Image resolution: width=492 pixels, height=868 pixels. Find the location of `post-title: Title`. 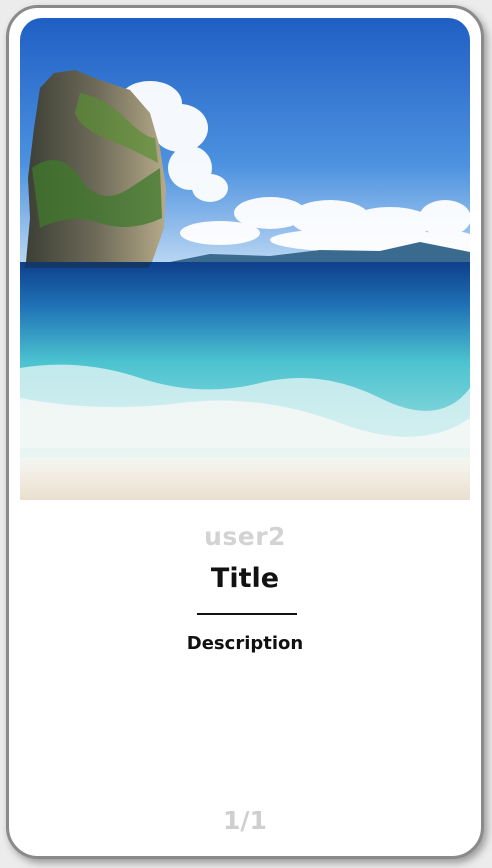

post-title: Title is located at coordinates (245, 578).